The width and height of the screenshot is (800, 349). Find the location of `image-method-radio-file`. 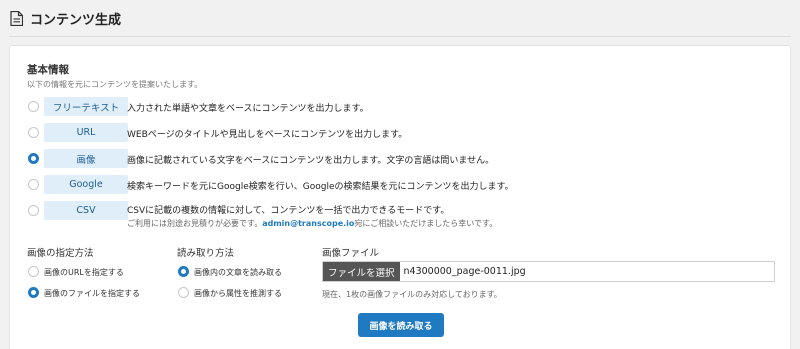

image-method-radio-file is located at coordinates (33, 292).